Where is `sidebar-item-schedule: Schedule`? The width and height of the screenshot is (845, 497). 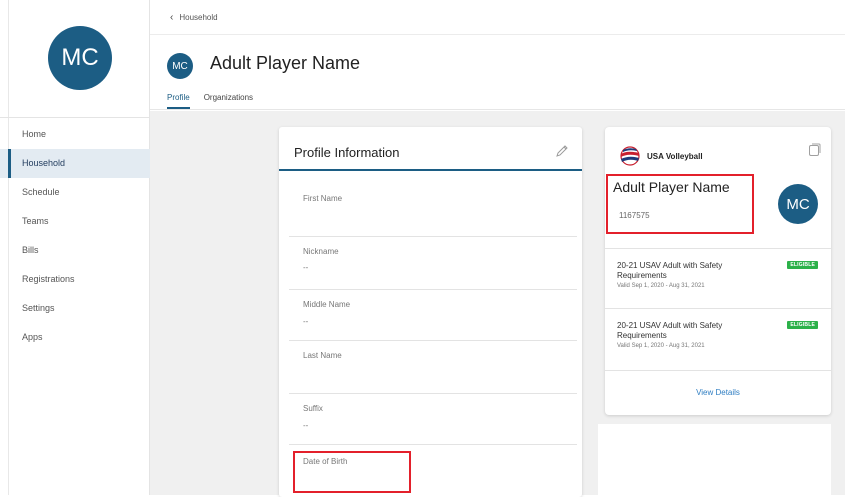 sidebar-item-schedule: Schedule is located at coordinates (75, 192).